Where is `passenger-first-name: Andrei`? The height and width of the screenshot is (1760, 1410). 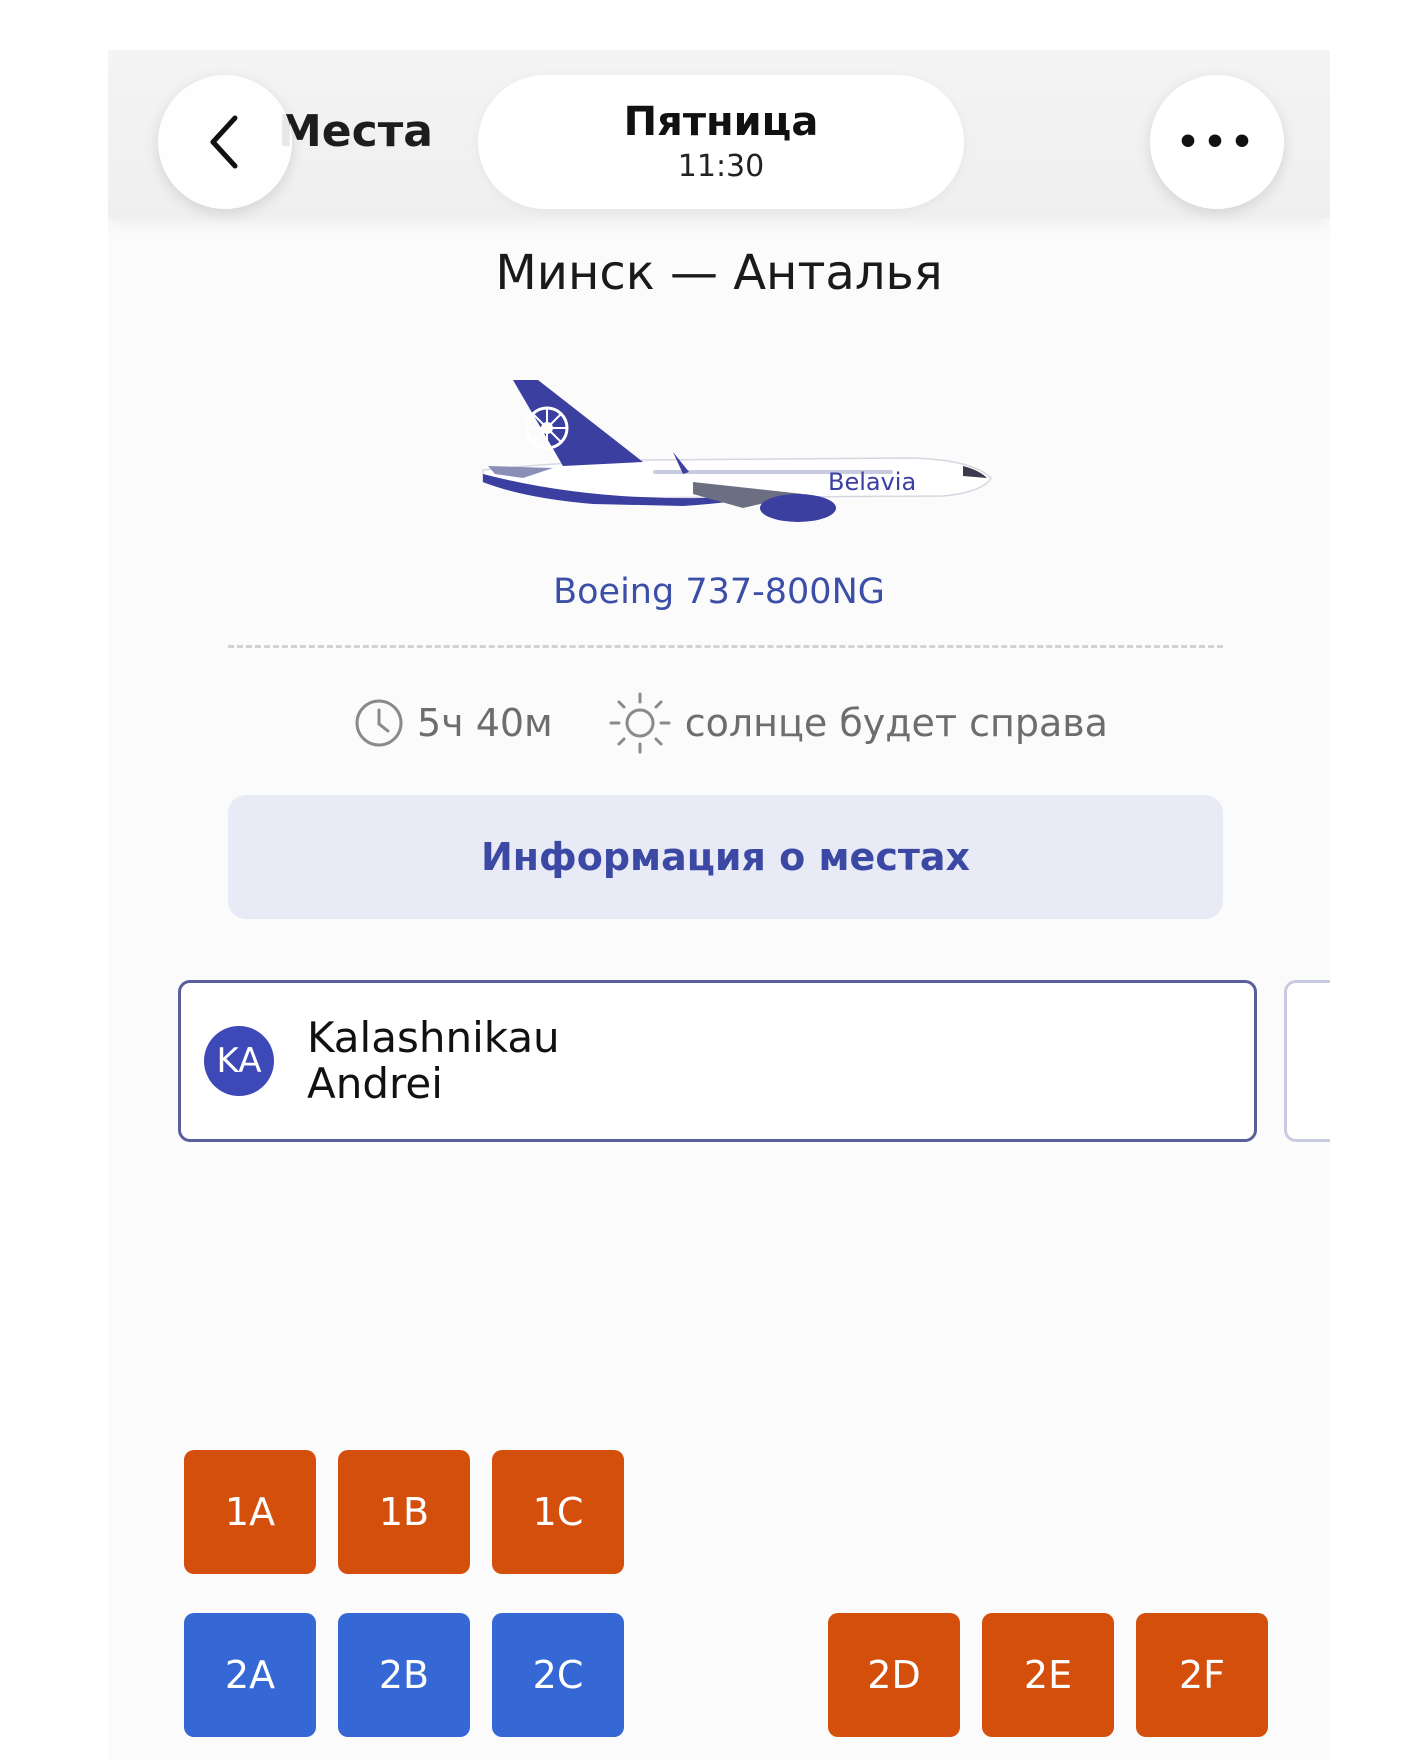
passenger-first-name: Andrei is located at coordinates (375, 1083).